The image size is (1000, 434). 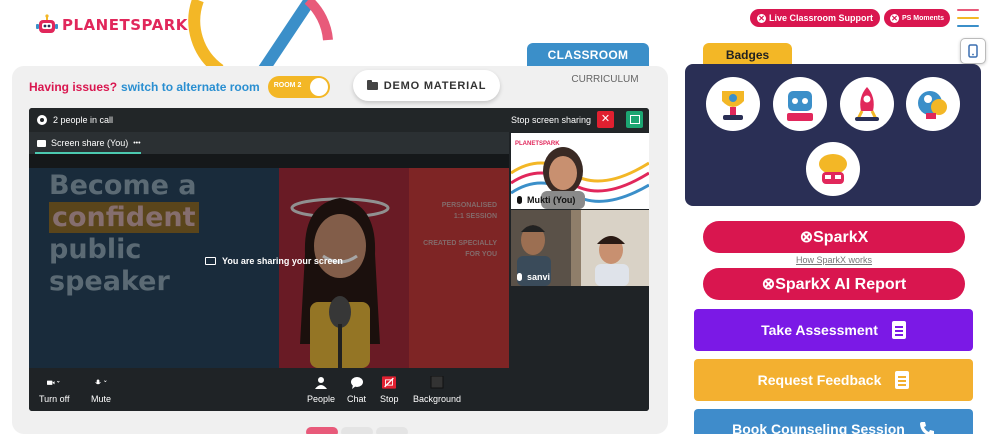 I want to click on participant-label: sanvi, so click(x=533, y=277).